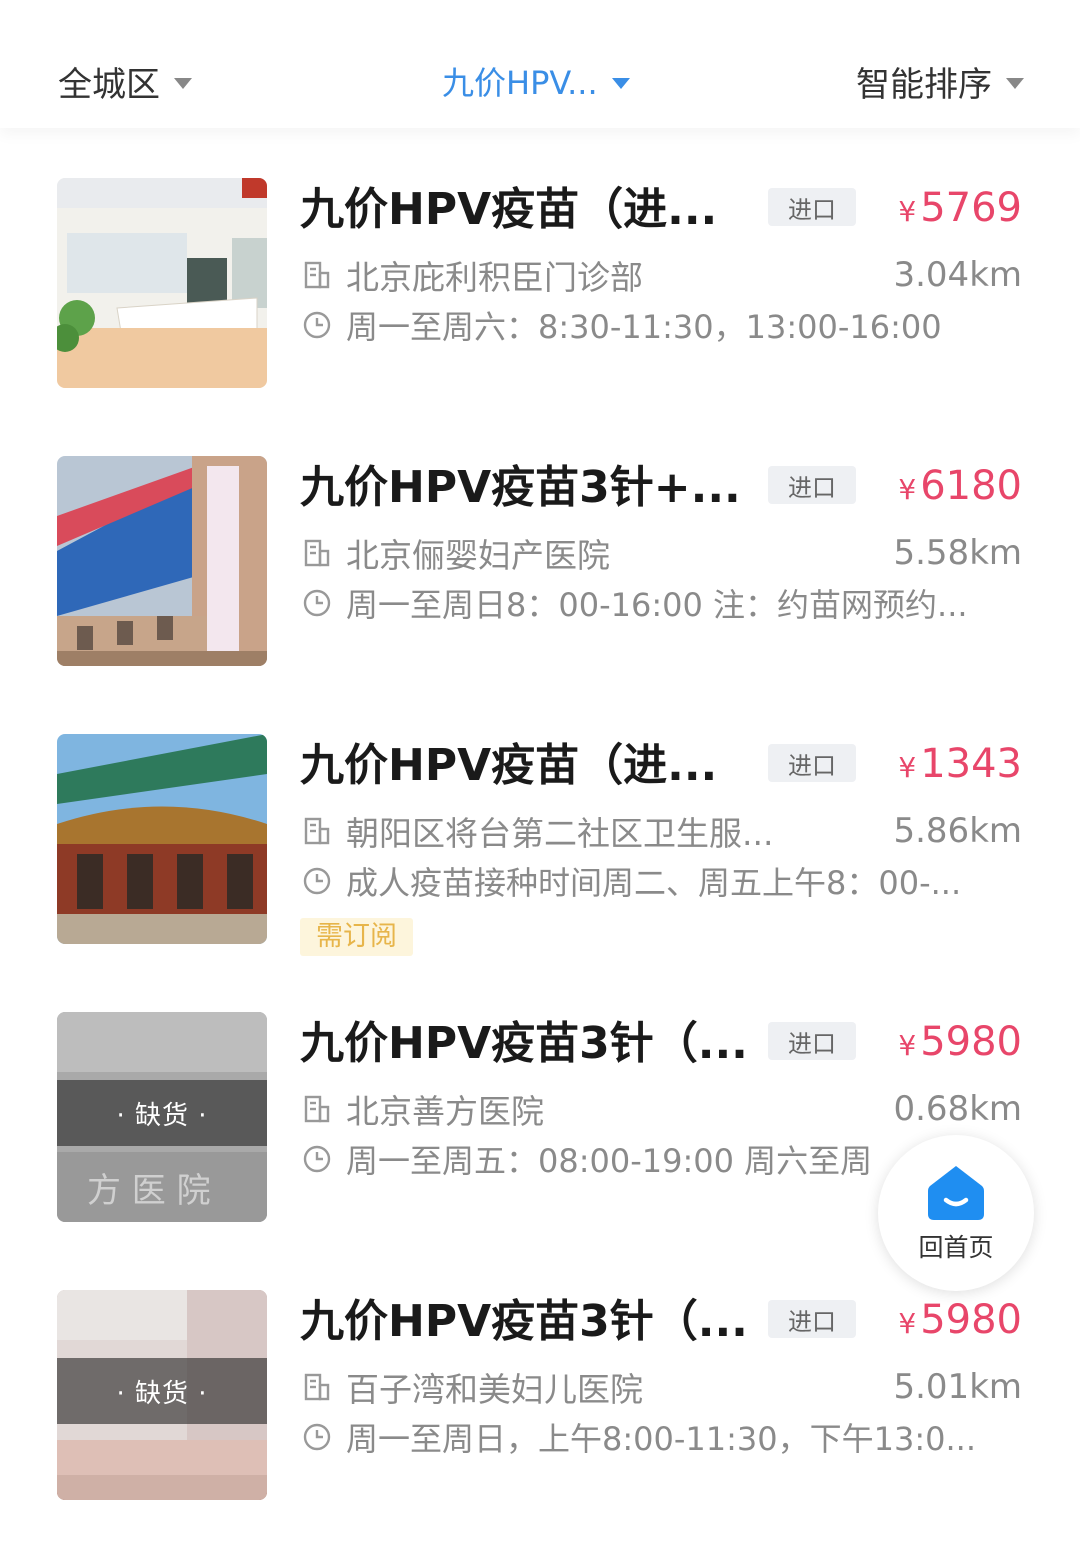 This screenshot has height=1568, width=1080. I want to click on svg-text: 方 医 院, so click(149, 1191).